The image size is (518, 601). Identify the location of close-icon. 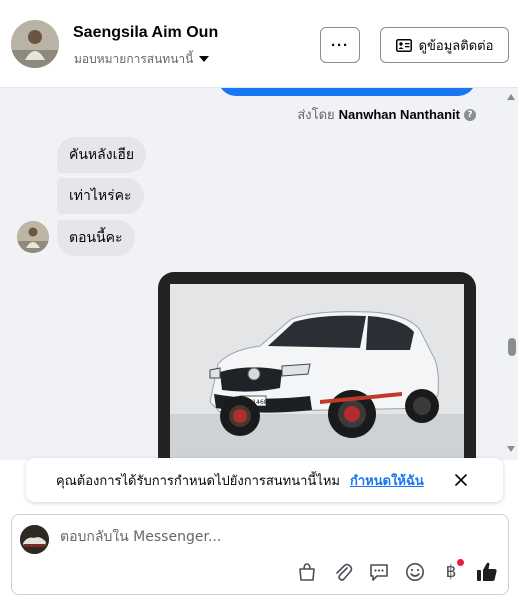
(461, 480).